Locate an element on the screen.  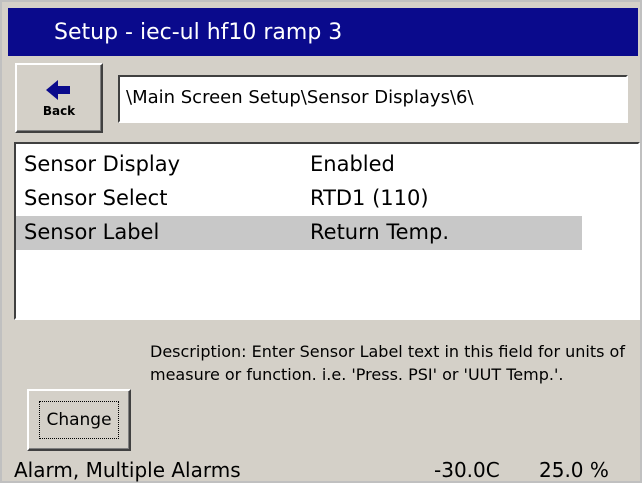
title-bar: Setup - iec-ul hf10 ramp 3 is located at coordinates (323, 32).